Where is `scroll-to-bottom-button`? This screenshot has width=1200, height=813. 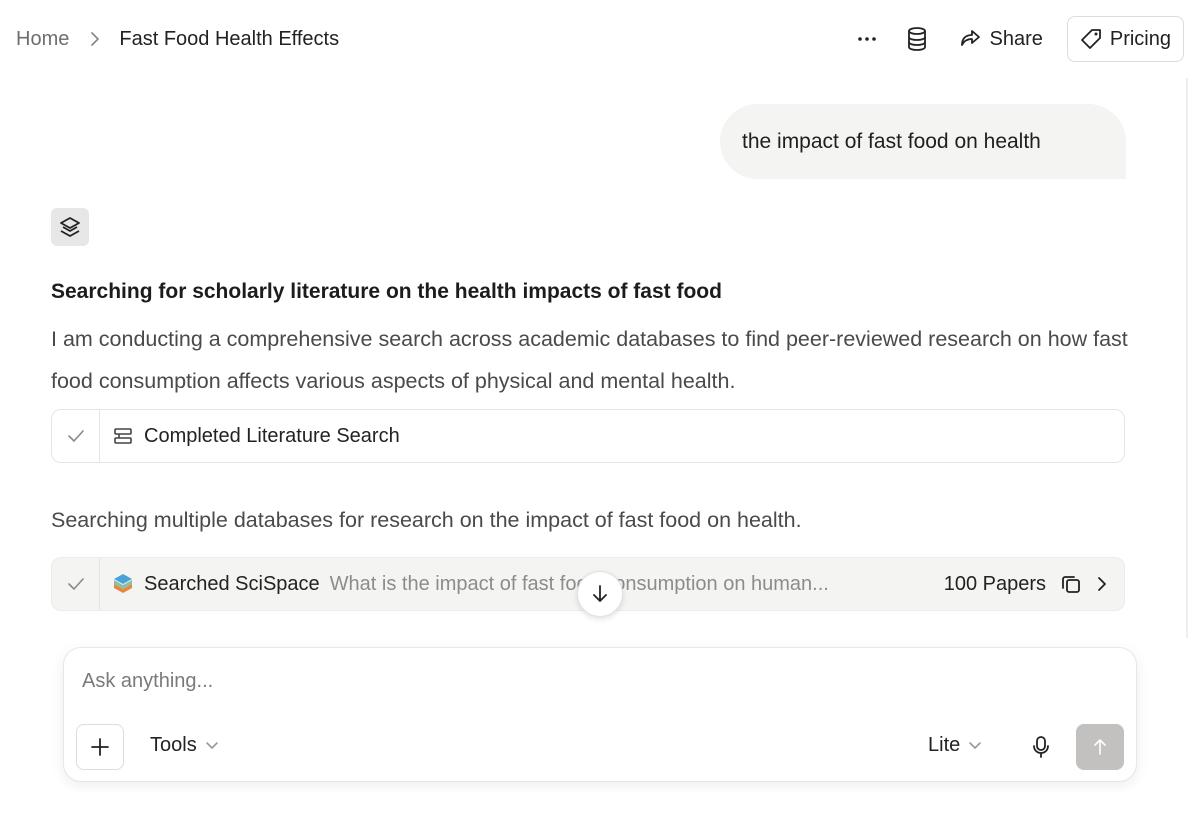 scroll-to-bottom-button is located at coordinates (600, 594).